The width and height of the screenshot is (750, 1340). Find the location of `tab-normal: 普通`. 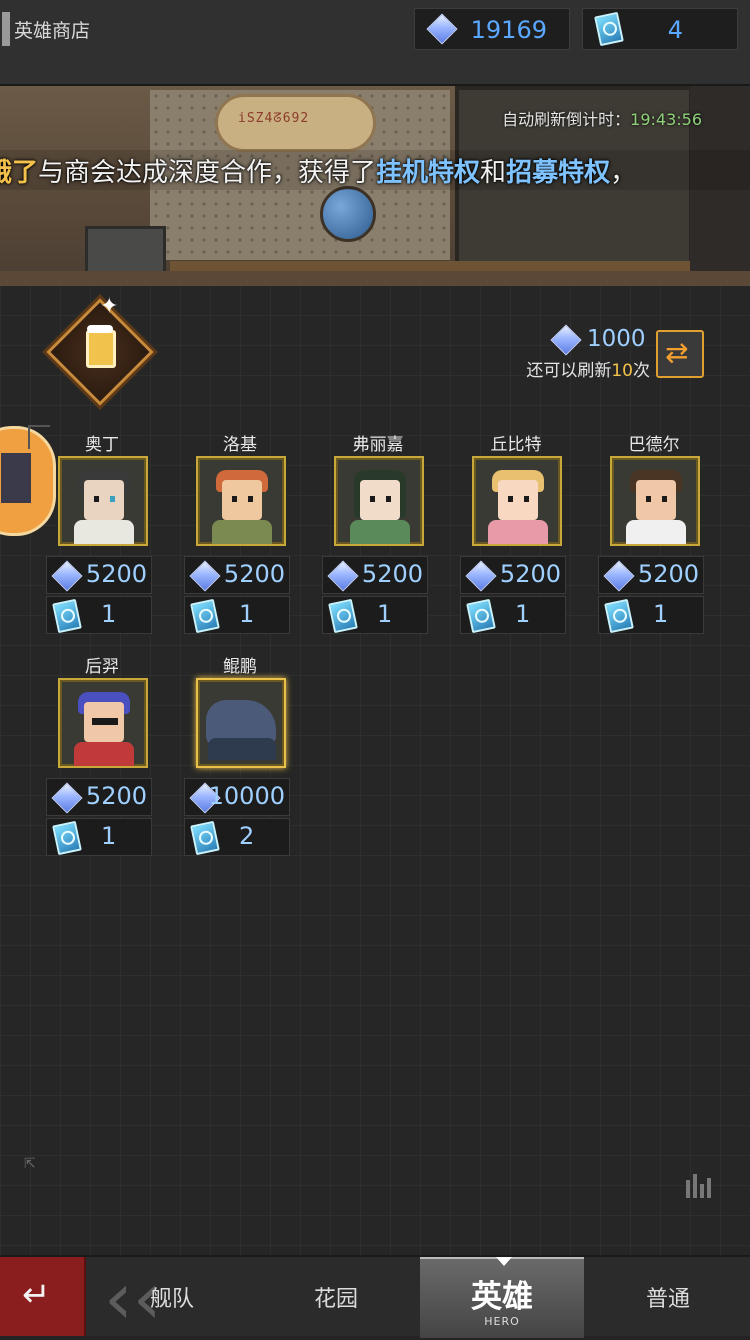

tab-normal: 普通 is located at coordinates (668, 1296).